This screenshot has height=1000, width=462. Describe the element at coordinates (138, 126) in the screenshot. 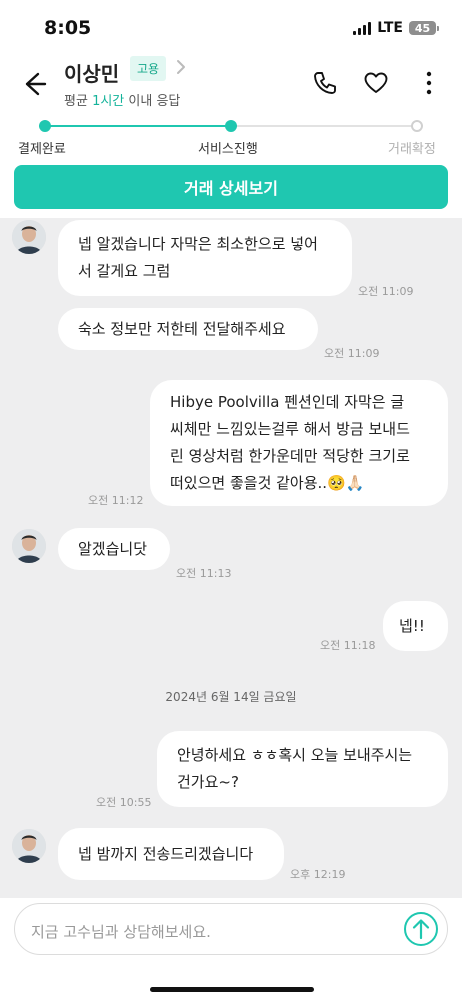

I see `progress-track-done` at that location.